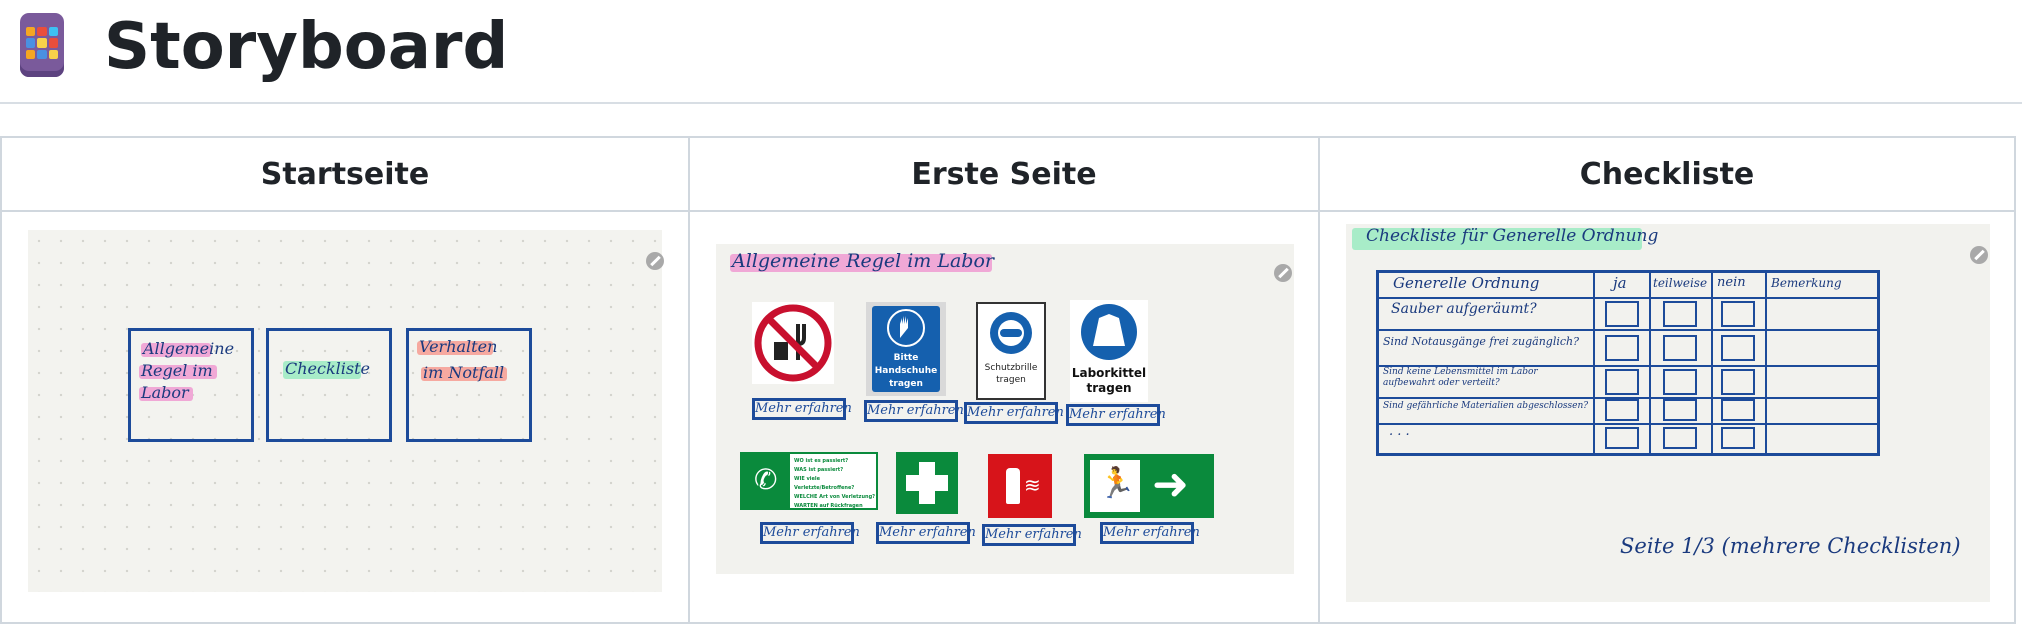 The image size is (2022, 628). Describe the element at coordinates (828, 506) in the screenshot. I see `sign-line: WARTEN auf Rückfragen` at that location.